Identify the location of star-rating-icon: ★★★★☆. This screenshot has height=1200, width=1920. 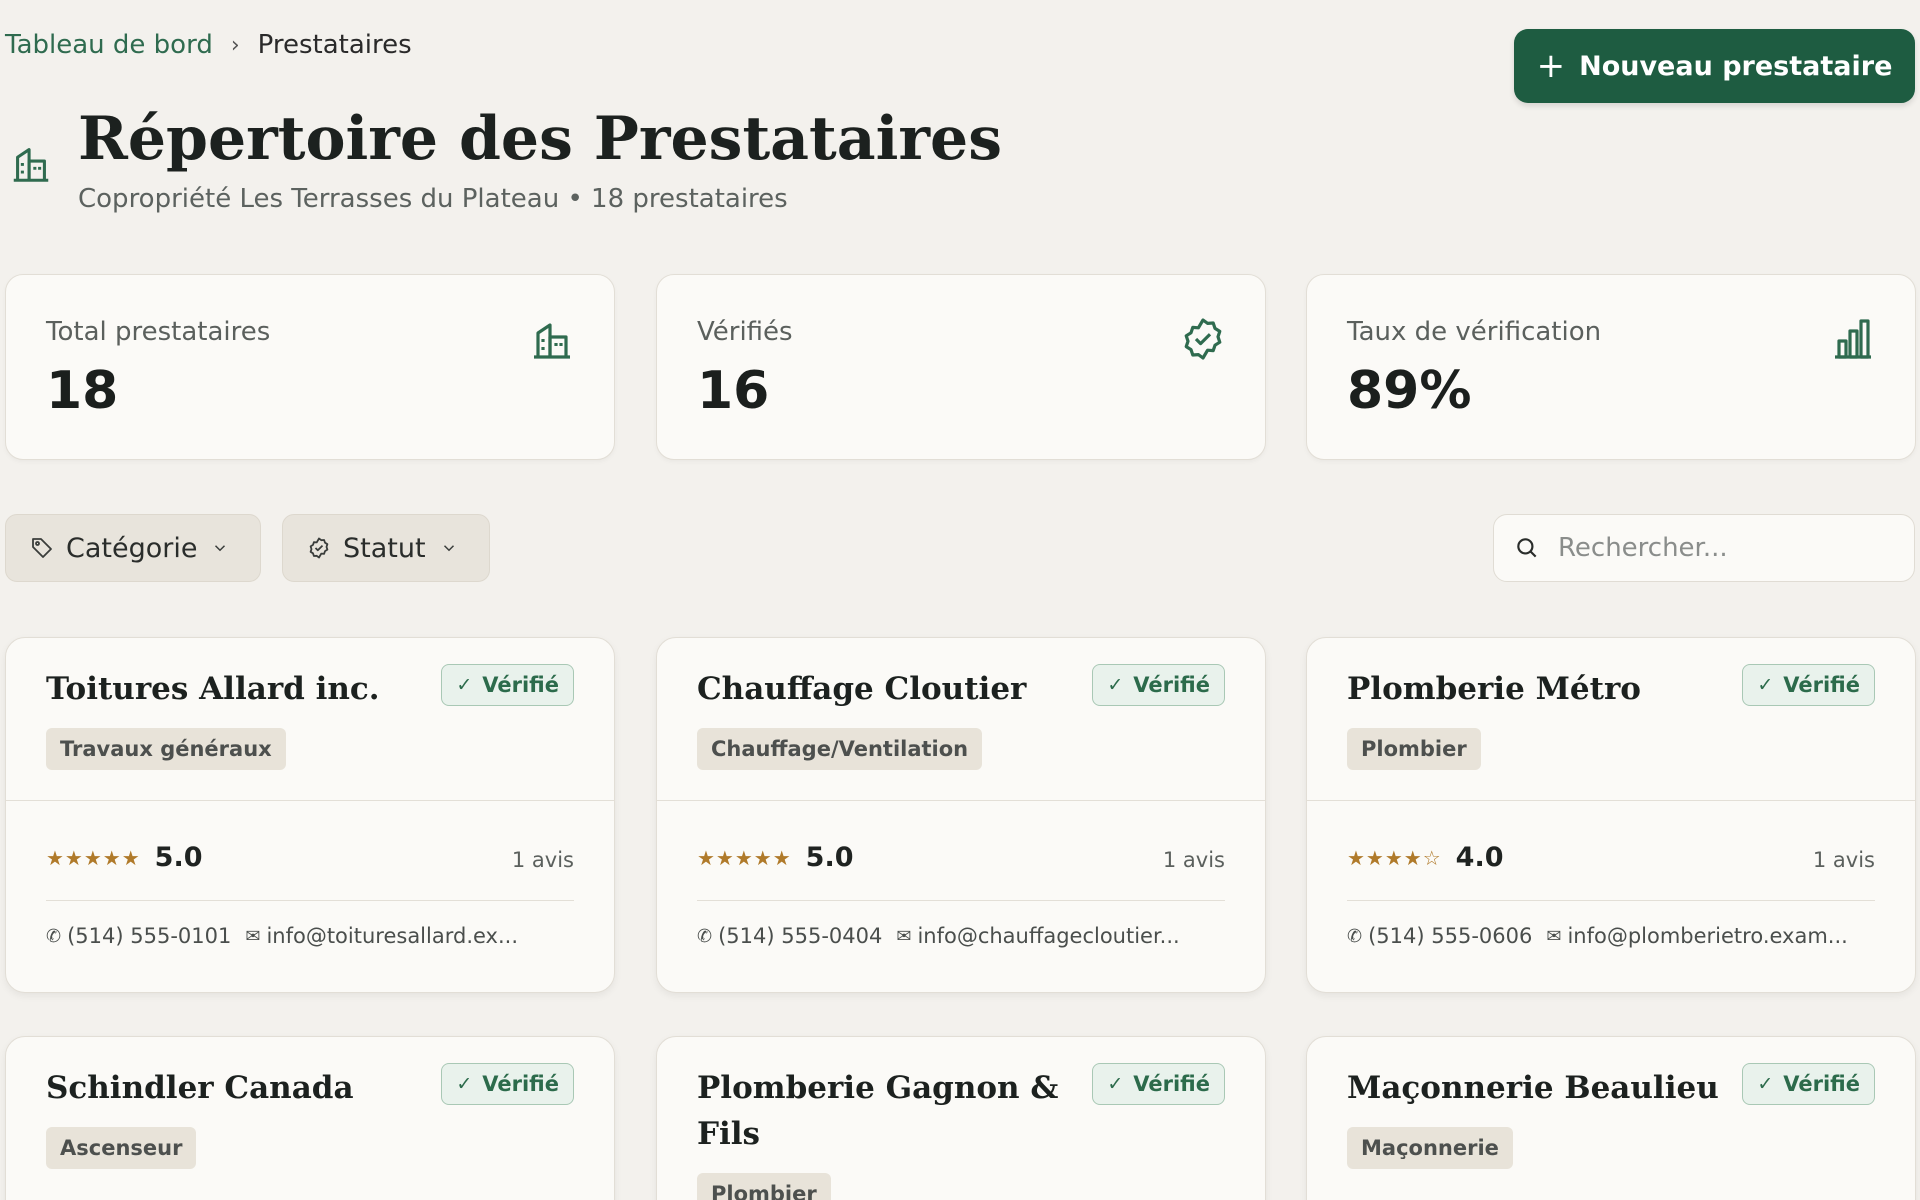
(1394, 857).